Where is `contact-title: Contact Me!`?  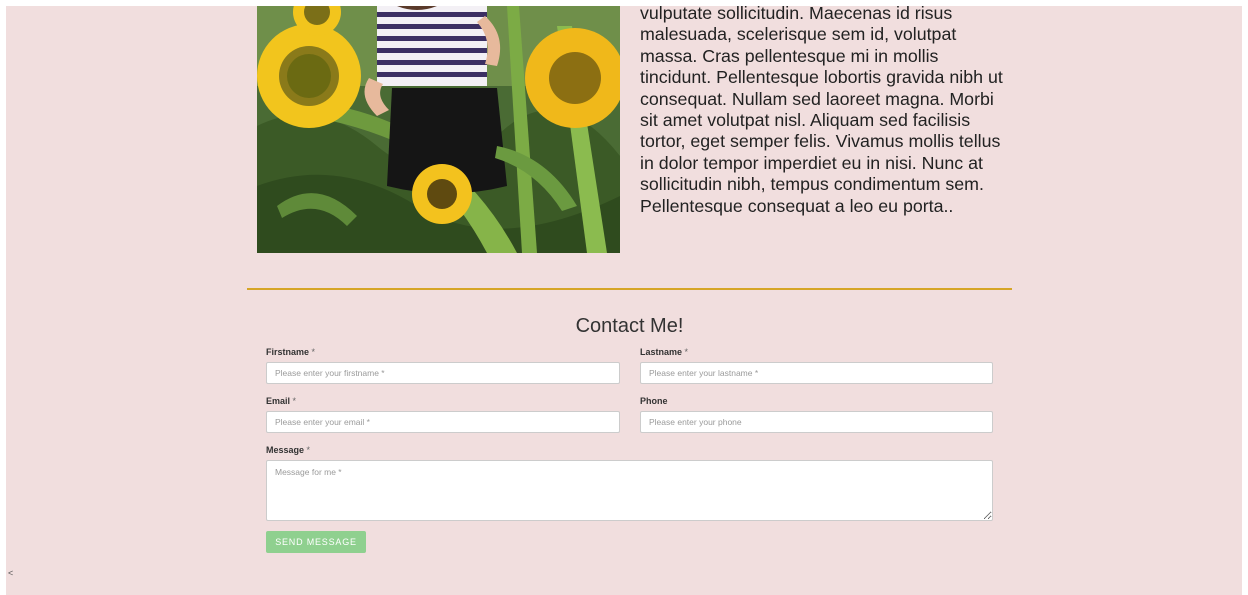 contact-title: Contact Me! is located at coordinates (629, 326).